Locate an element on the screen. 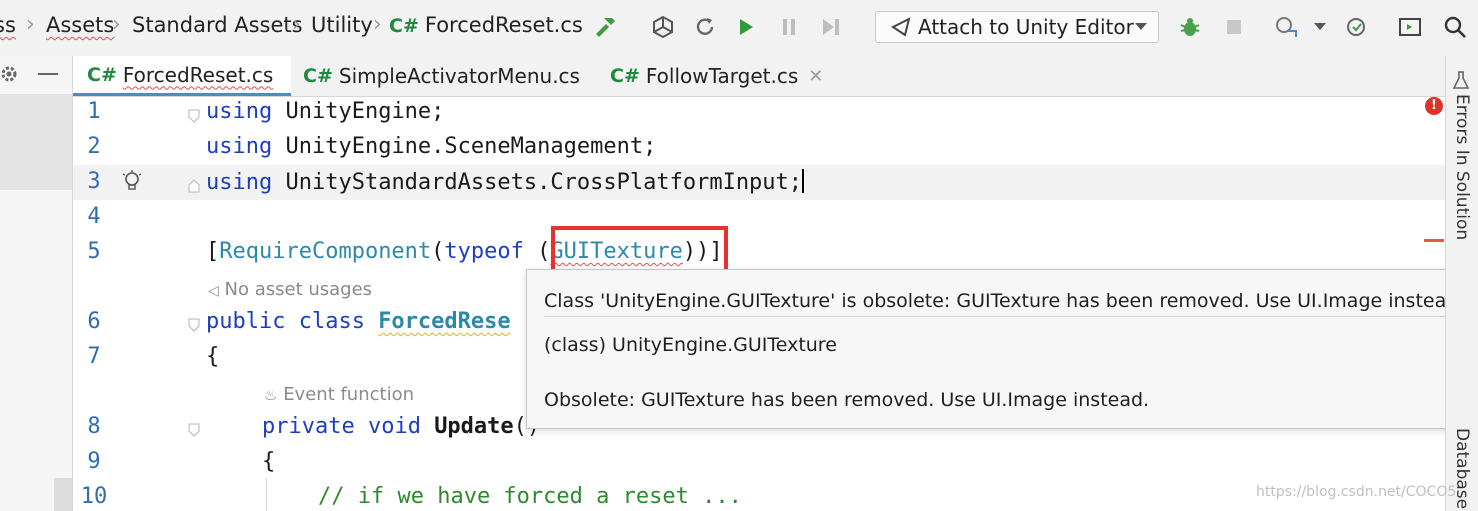  attribute-name: RequireComponent is located at coordinates (325, 251).